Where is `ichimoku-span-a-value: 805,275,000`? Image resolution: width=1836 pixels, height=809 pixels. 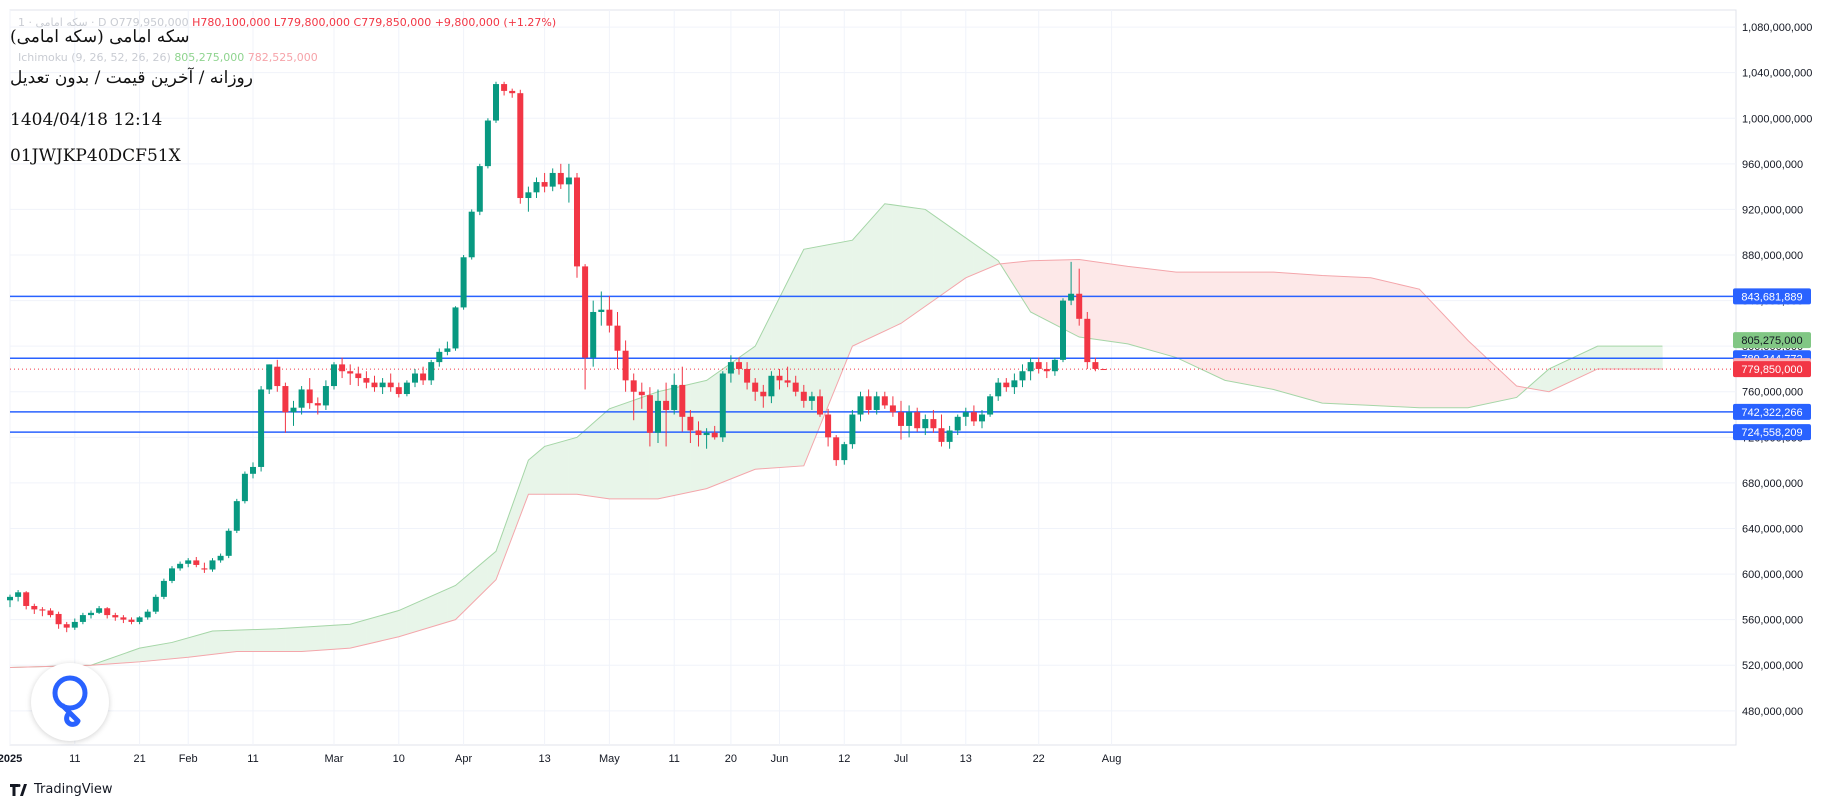
ichimoku-span-a-value: 805,275,000 is located at coordinates (209, 57).